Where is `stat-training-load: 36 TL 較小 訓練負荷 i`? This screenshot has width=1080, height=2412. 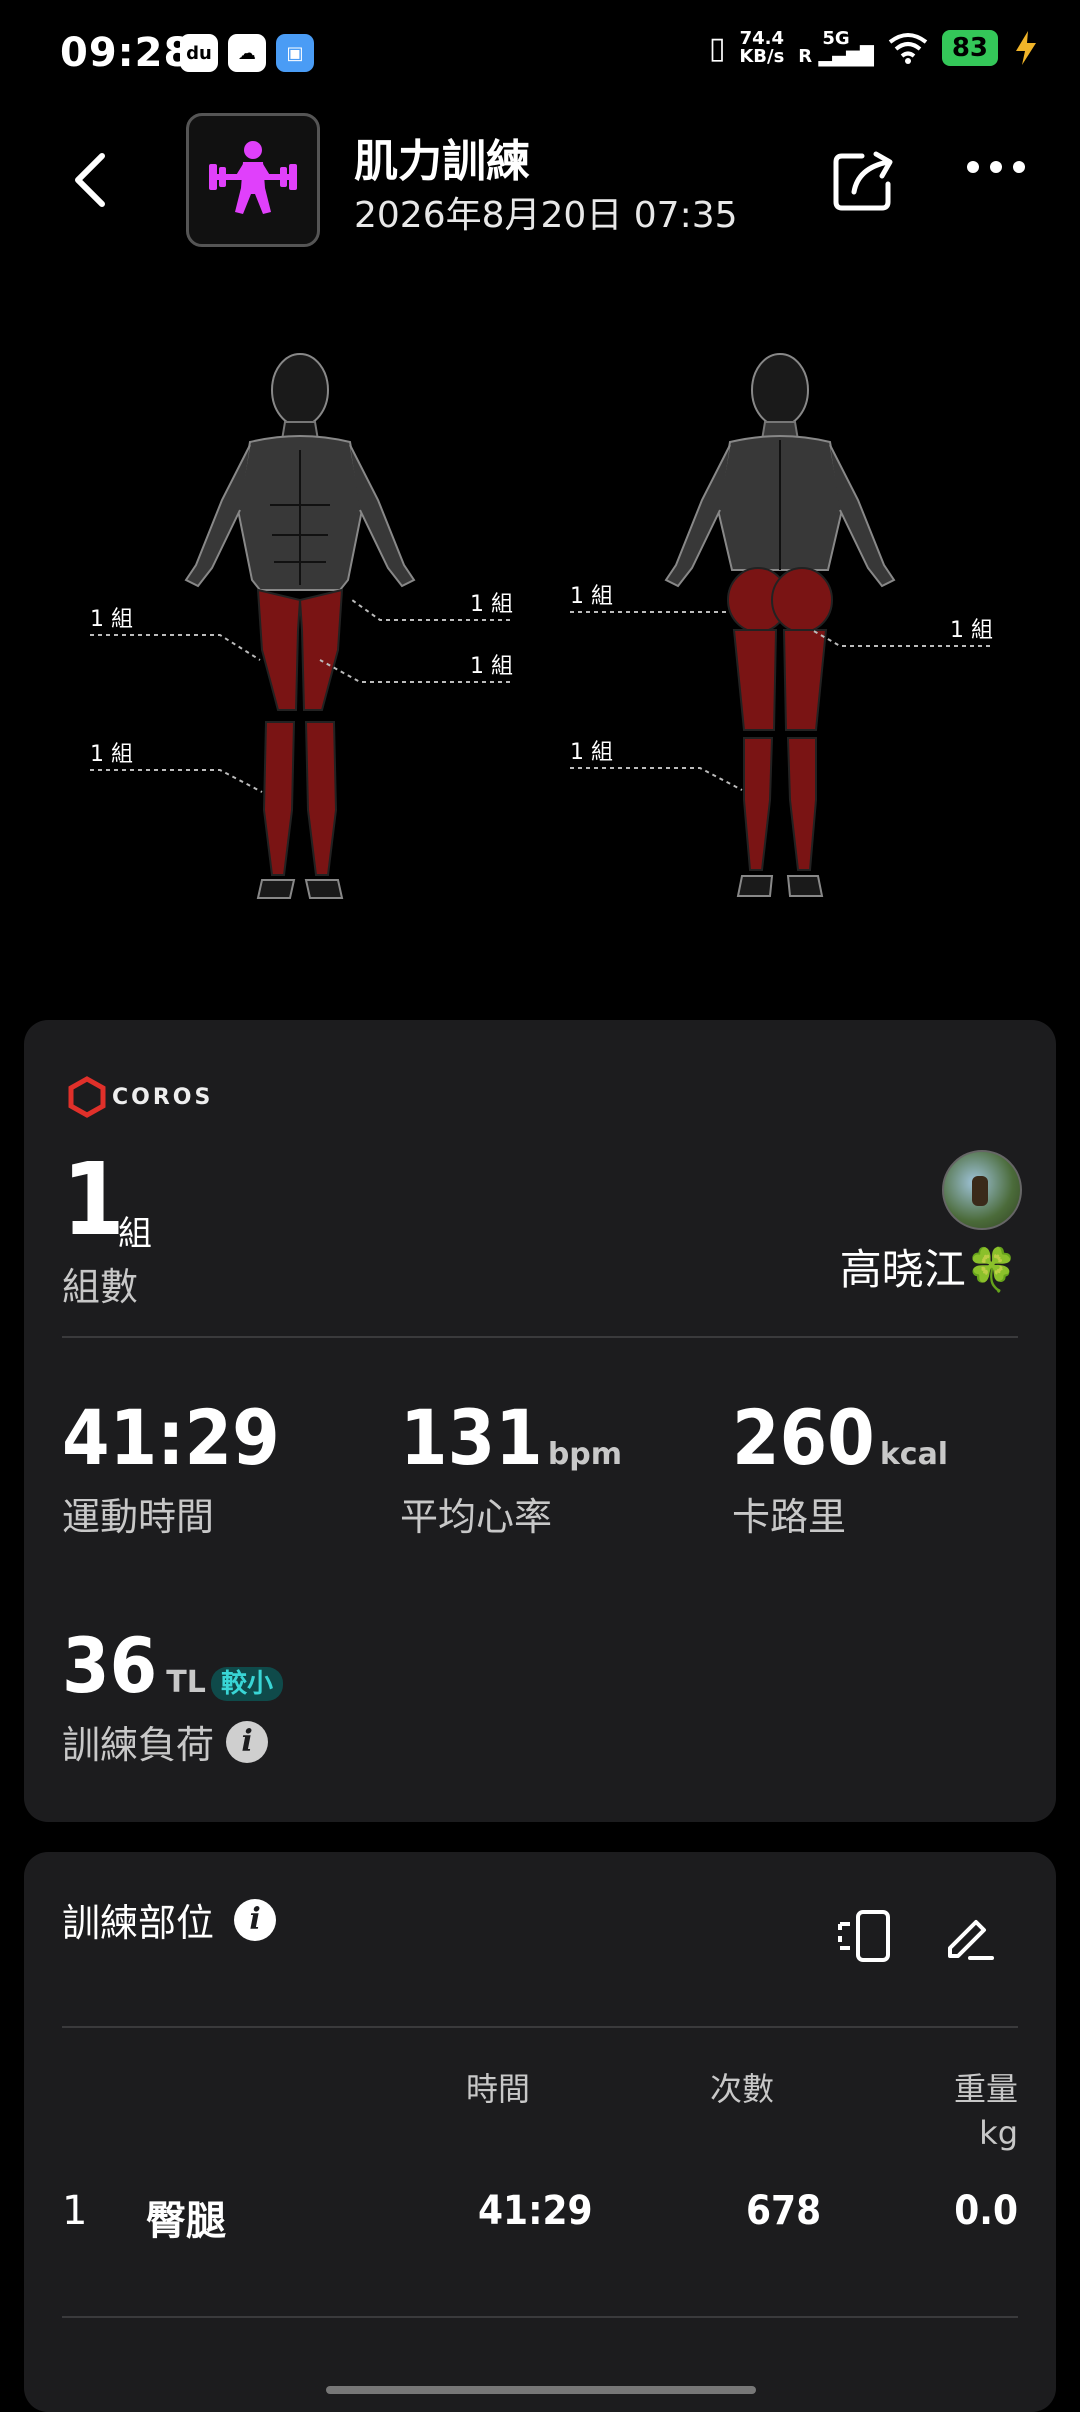 stat-training-load: 36 TL 較小 訓練負荷 i is located at coordinates (172, 1698).